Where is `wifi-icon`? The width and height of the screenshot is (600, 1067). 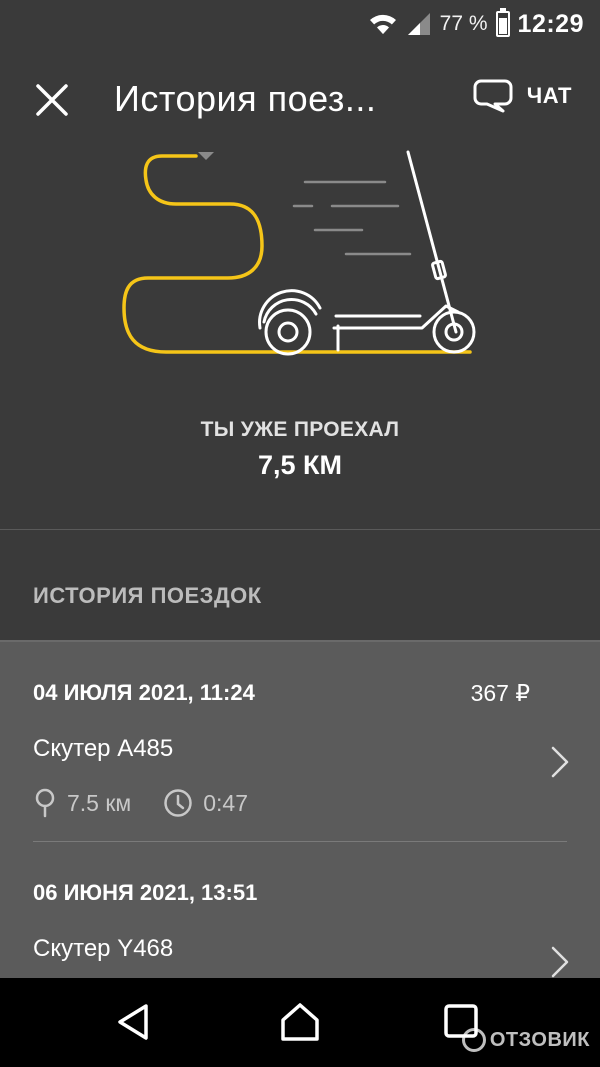 wifi-icon is located at coordinates (382, 24).